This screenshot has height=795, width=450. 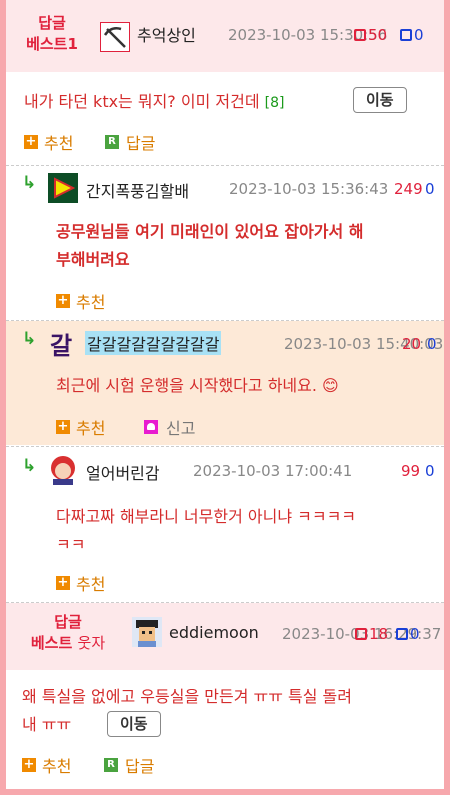 I want to click on red-hair-girl-avatar-icon, so click(x=63, y=470).